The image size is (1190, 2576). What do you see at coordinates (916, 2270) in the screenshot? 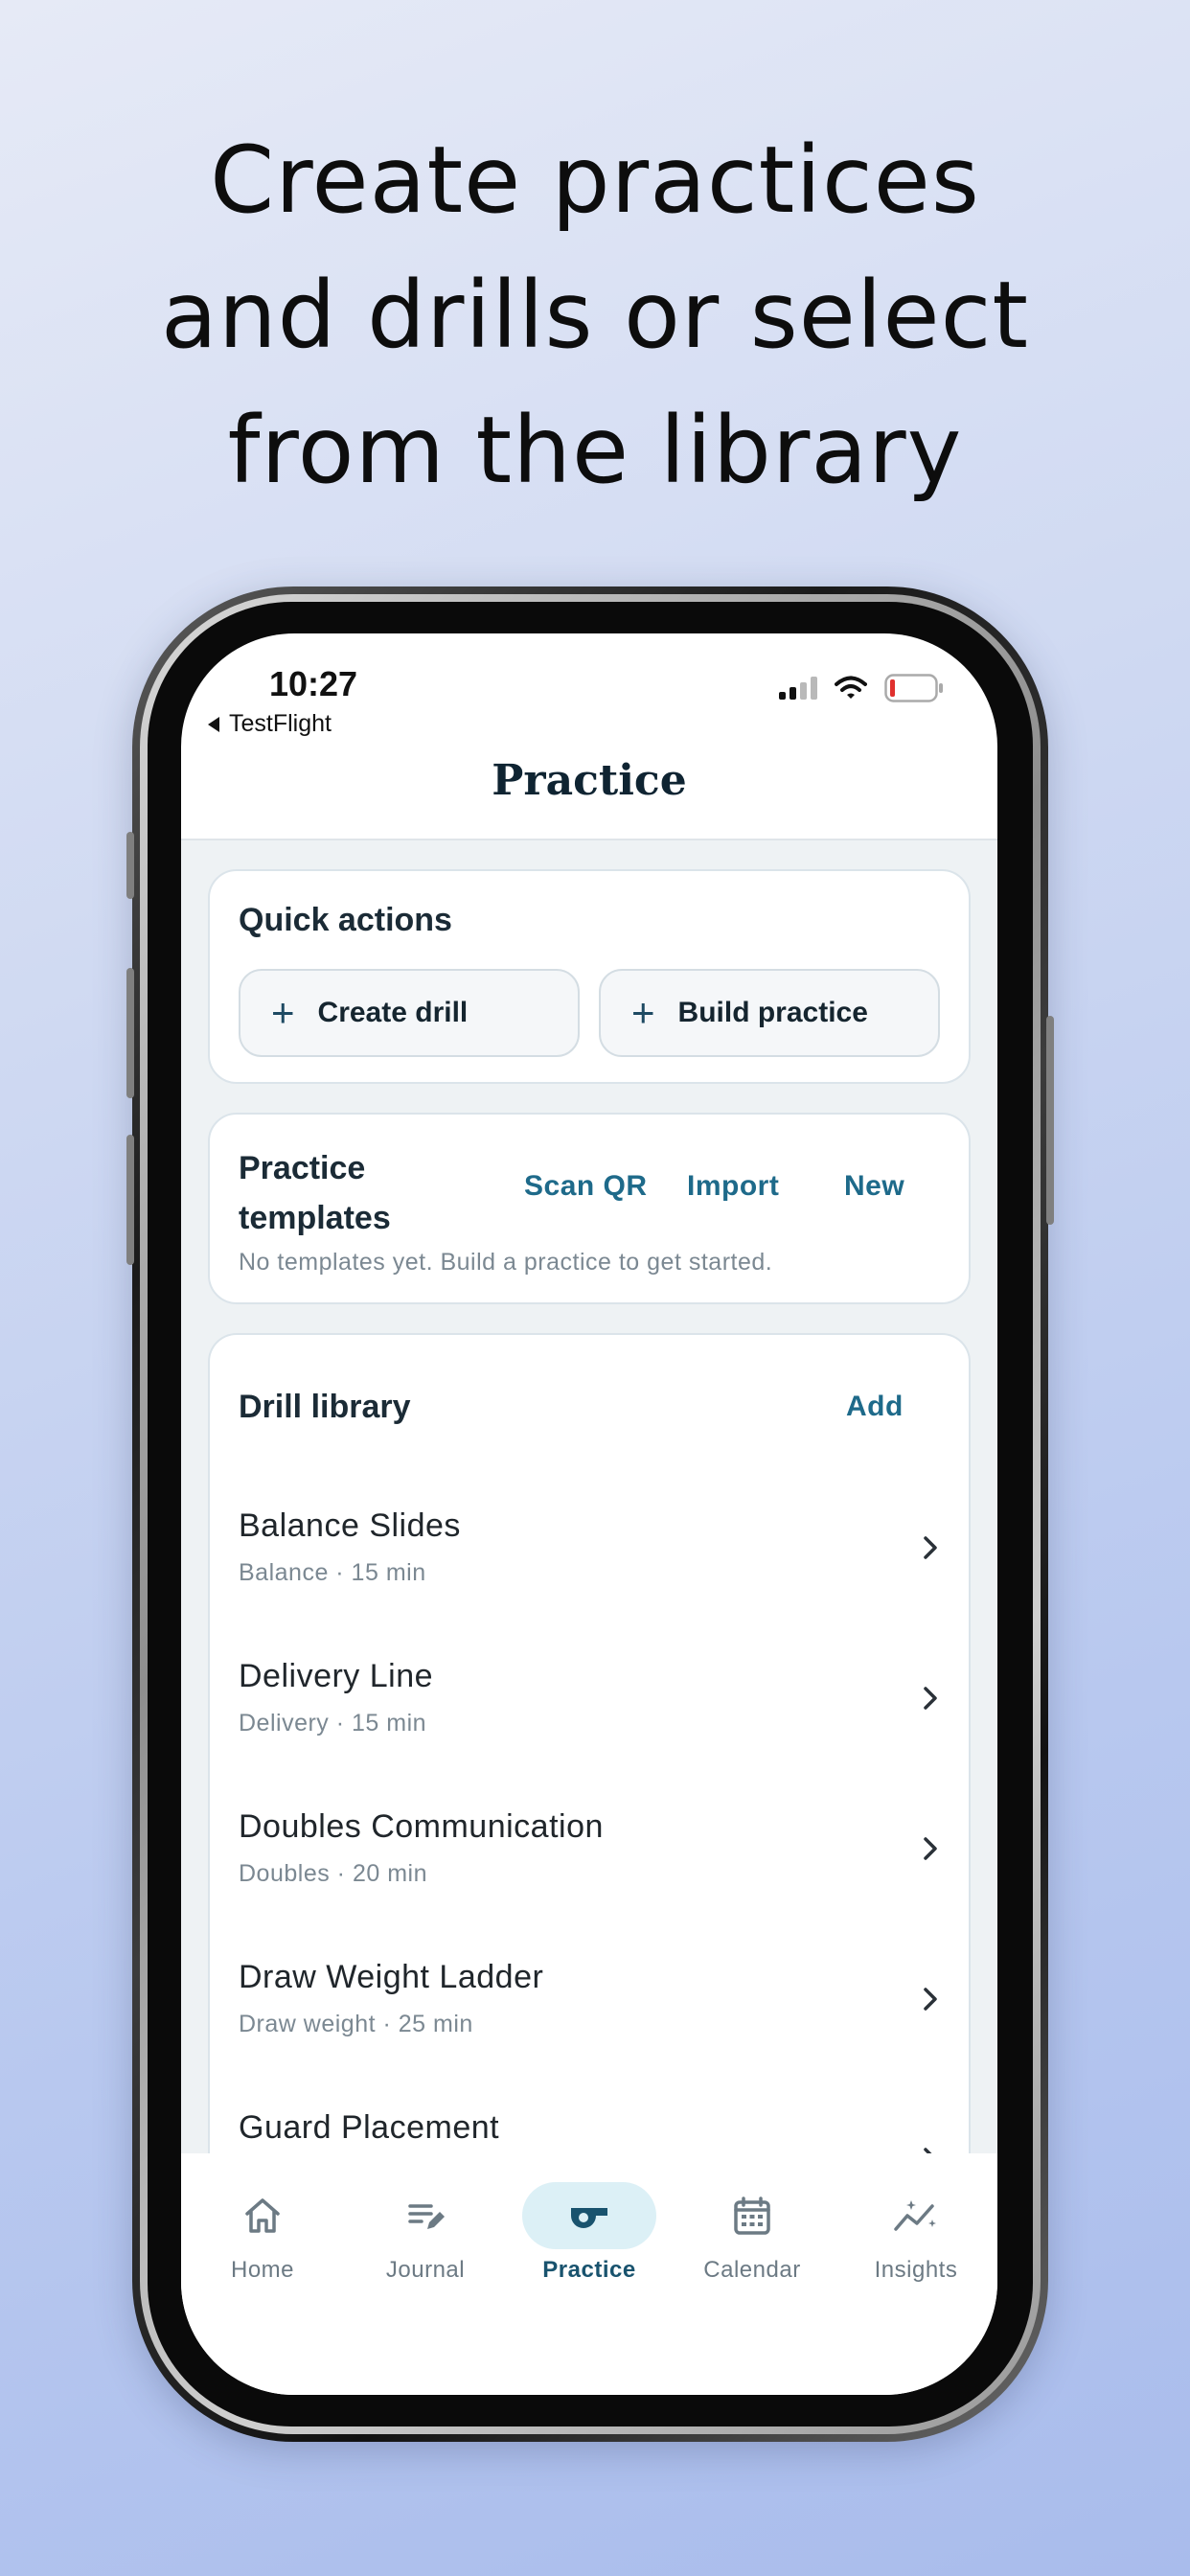
I see `tab-label: Insights` at bounding box center [916, 2270].